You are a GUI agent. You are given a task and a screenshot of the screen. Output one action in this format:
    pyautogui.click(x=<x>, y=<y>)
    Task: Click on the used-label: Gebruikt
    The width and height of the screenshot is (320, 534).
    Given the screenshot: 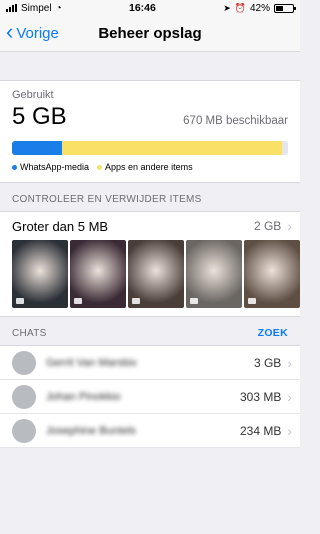 What is the action you would take?
    pyautogui.click(x=33, y=95)
    